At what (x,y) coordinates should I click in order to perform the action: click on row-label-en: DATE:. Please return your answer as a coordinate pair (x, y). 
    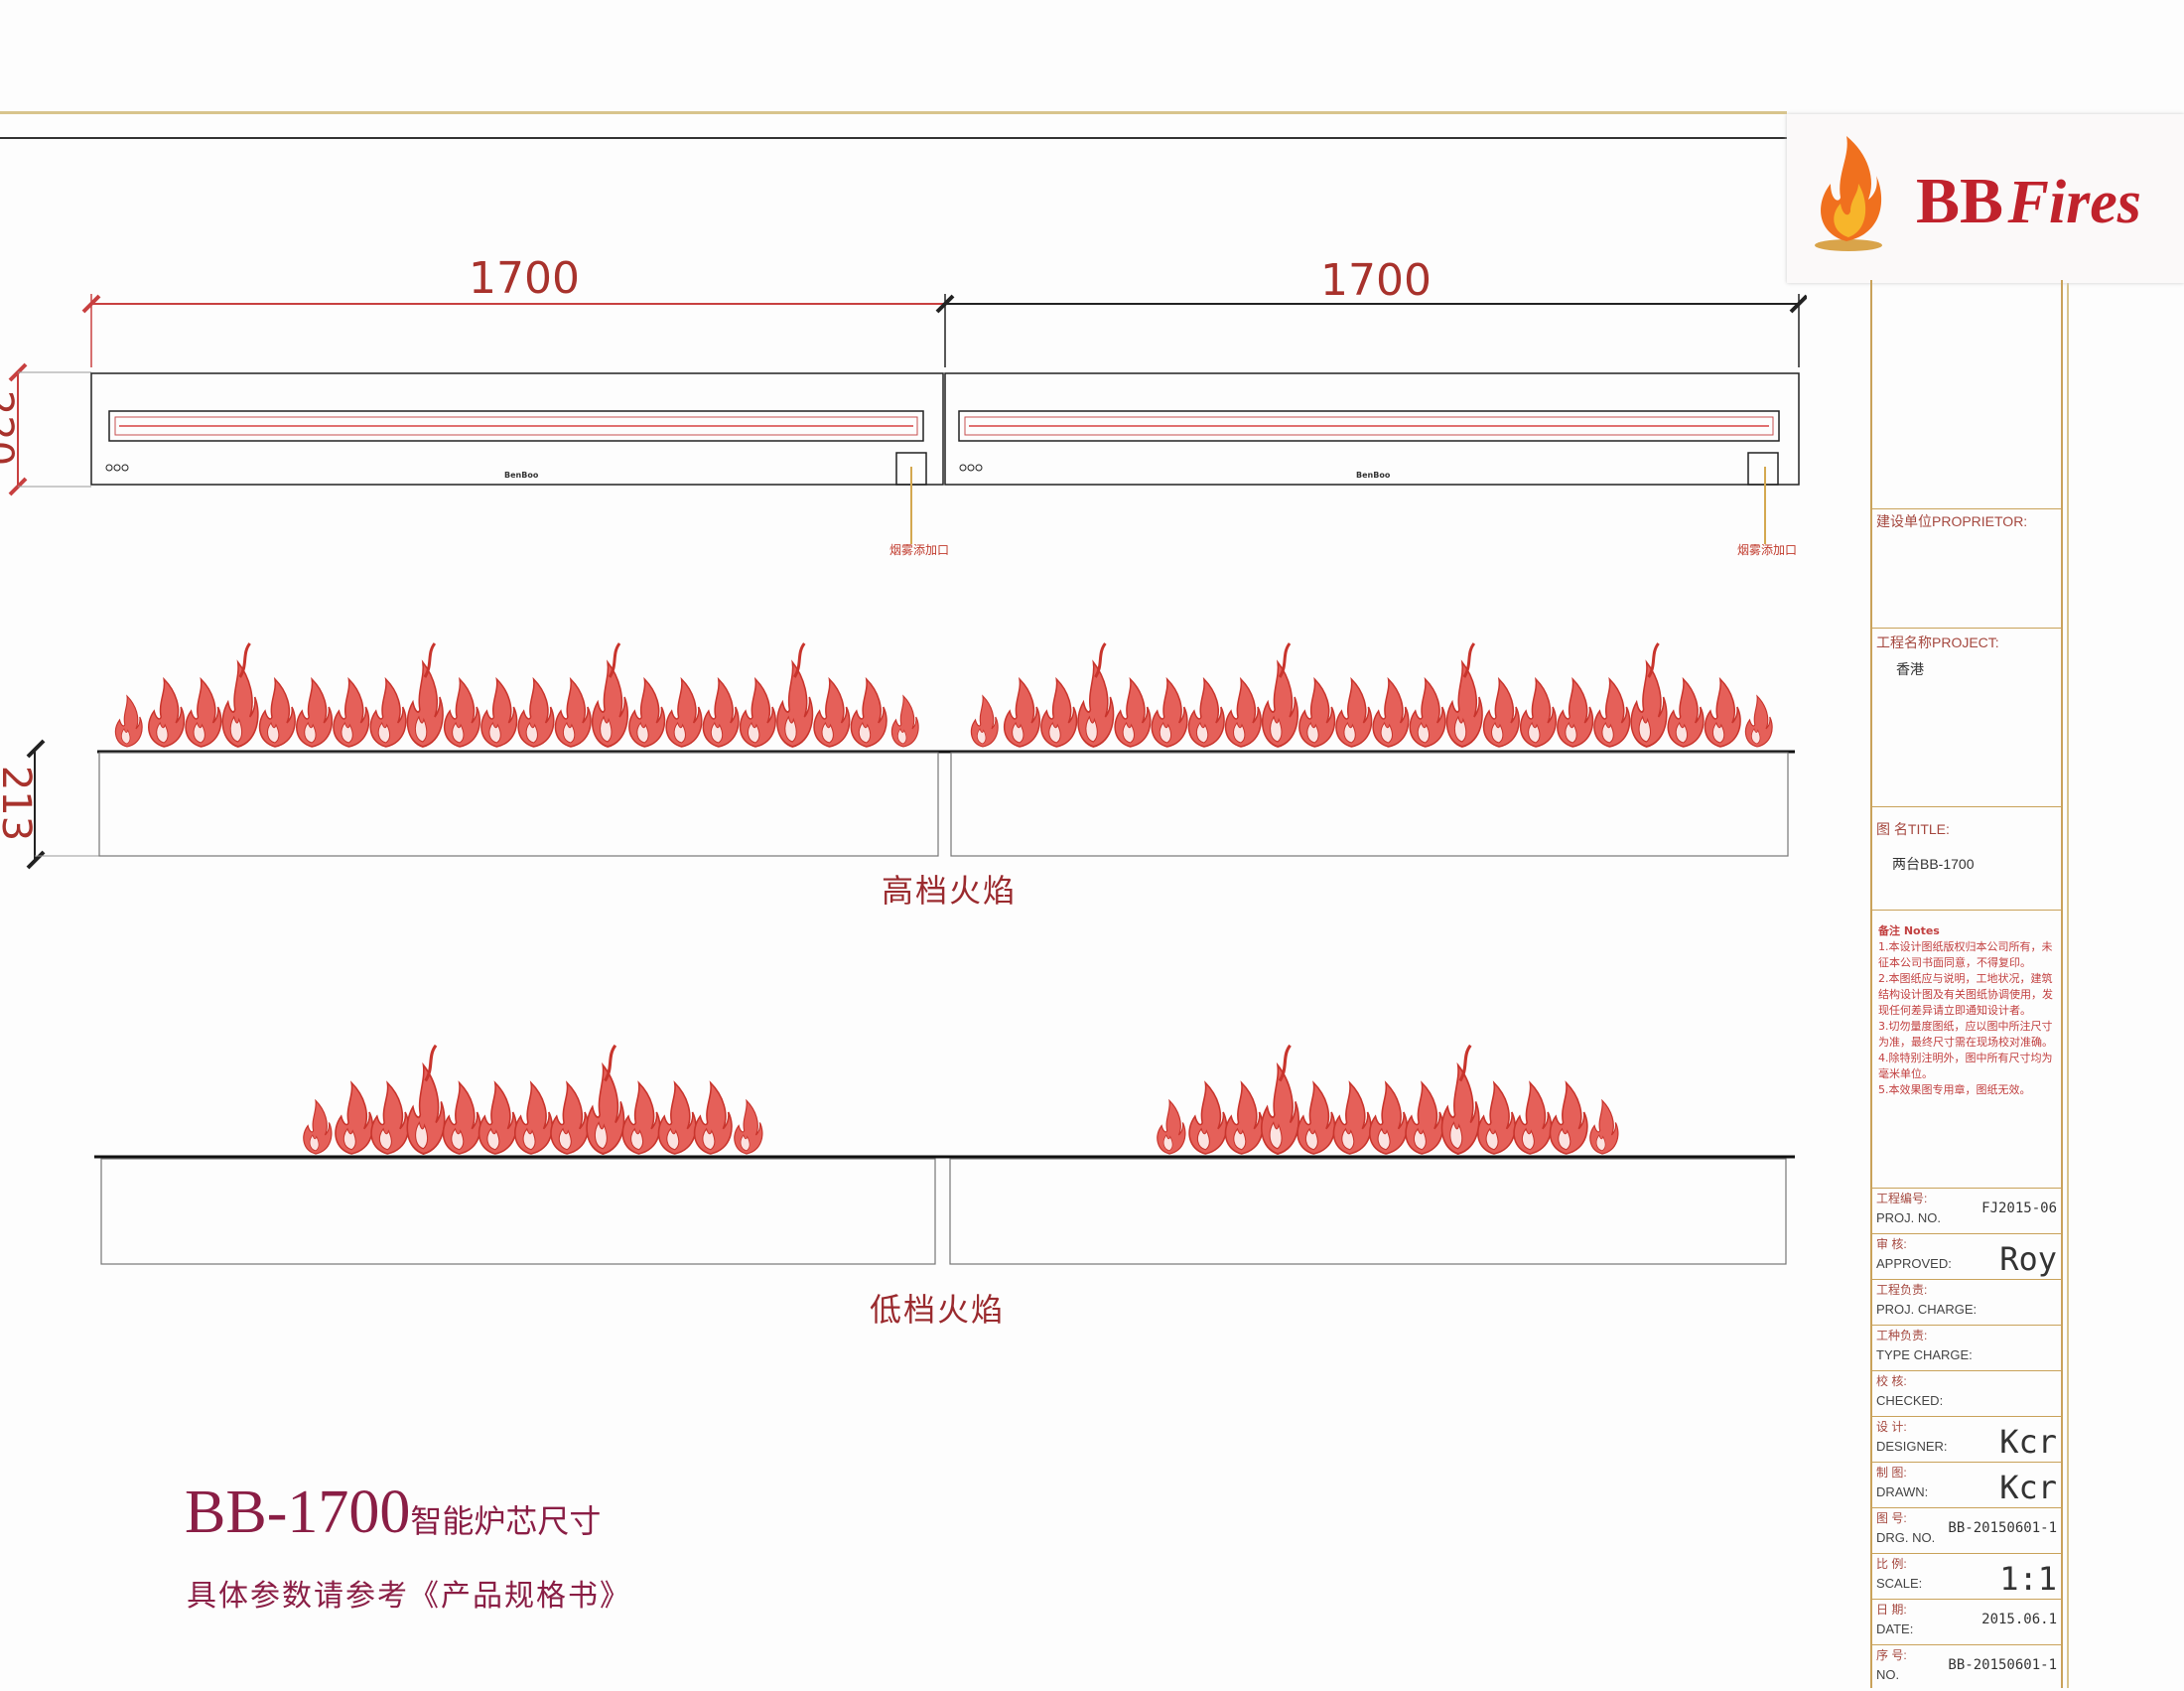
    Looking at the image, I should click on (1895, 1628).